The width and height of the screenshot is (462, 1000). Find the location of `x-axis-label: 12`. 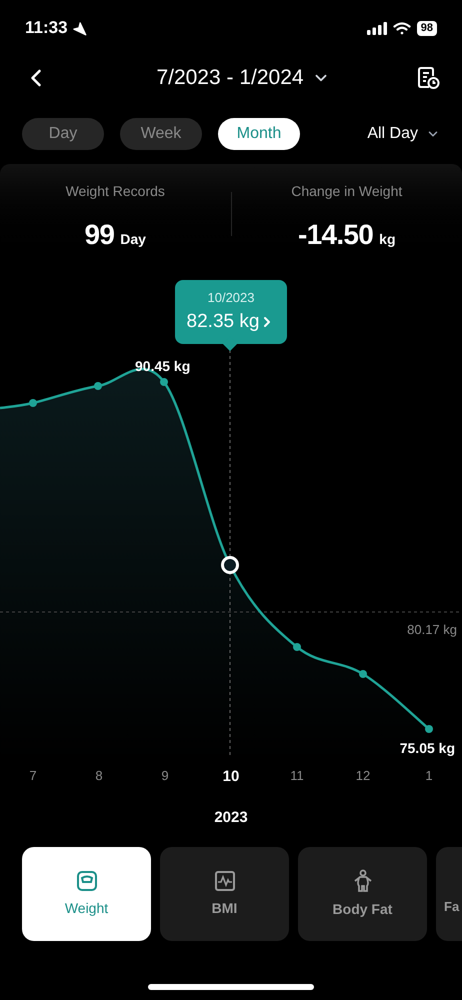

x-axis-label: 12 is located at coordinates (363, 776).